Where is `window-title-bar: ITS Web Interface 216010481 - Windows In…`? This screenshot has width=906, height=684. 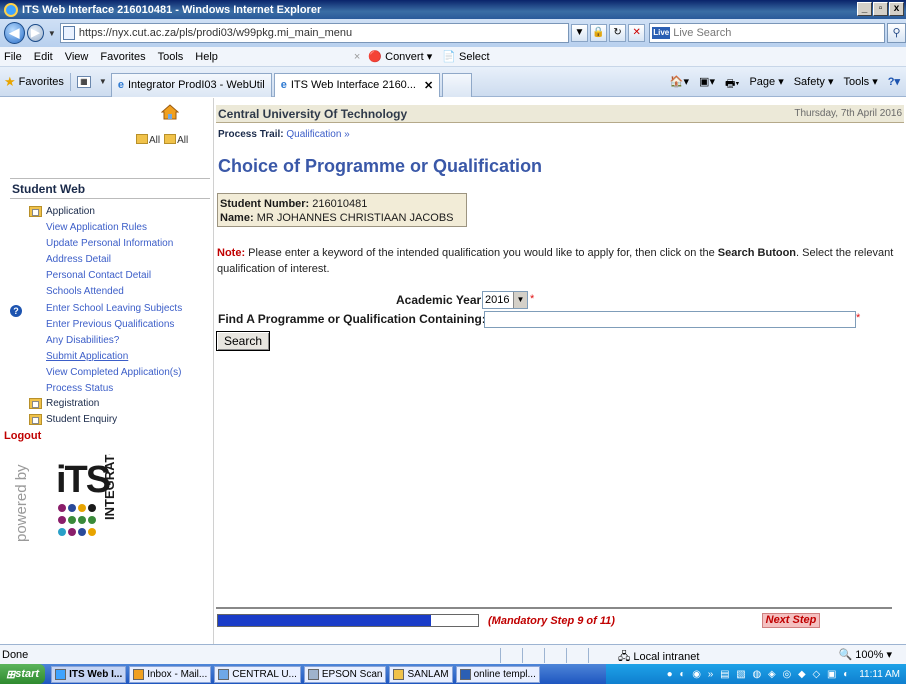 window-title-bar: ITS Web Interface 216010481 - Windows In… is located at coordinates (453, 9).